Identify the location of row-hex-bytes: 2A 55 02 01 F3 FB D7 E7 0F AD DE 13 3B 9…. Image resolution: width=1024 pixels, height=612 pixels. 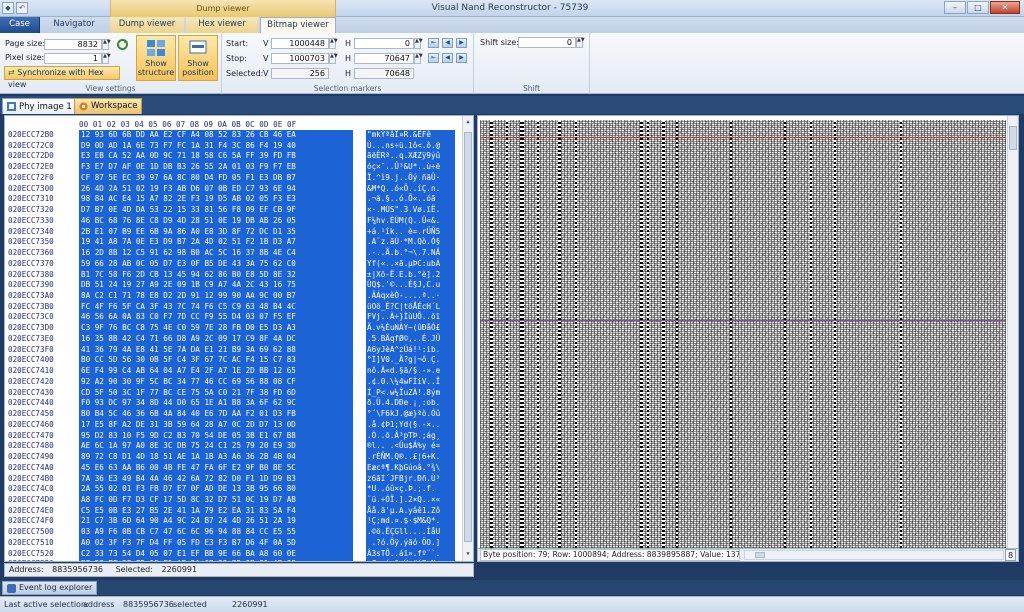
(217, 489).